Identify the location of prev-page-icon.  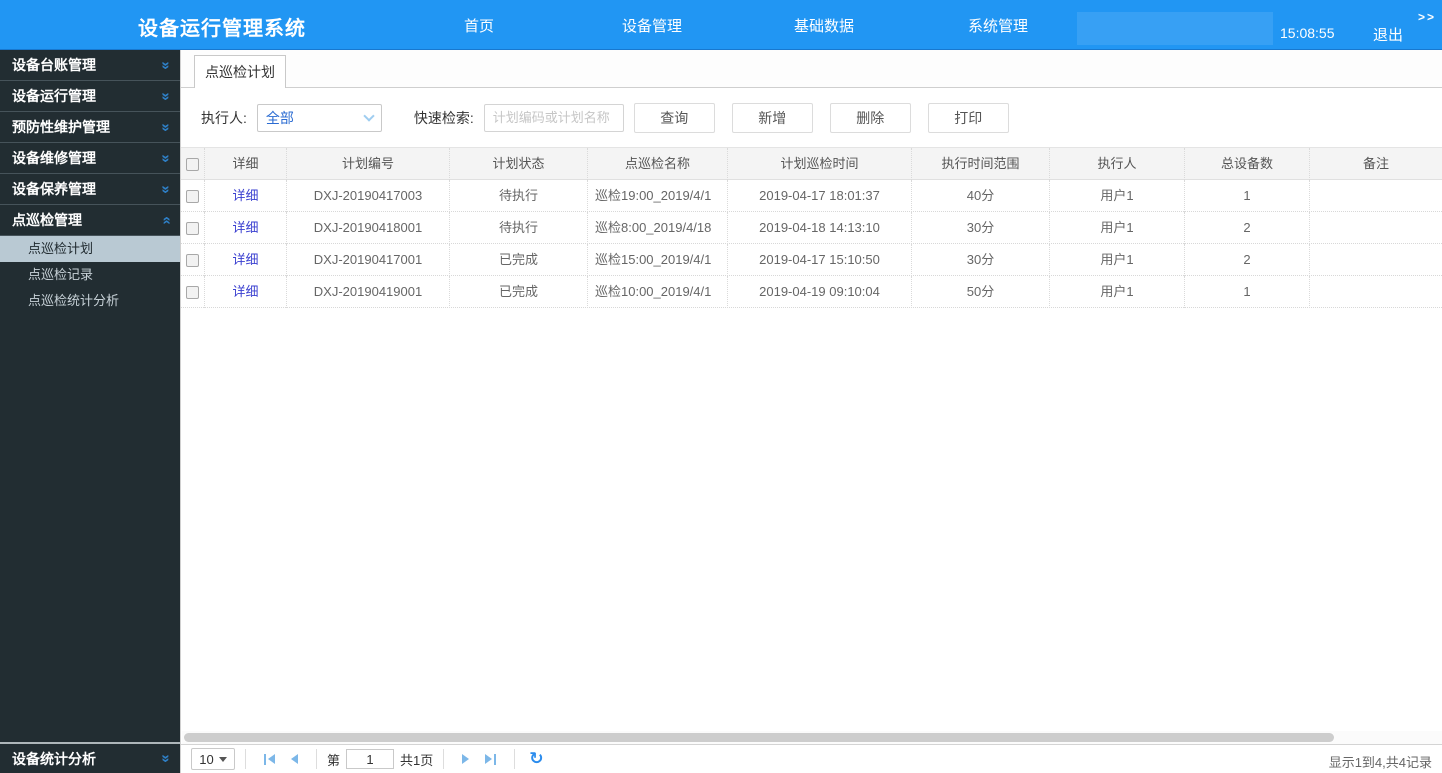
(294, 759).